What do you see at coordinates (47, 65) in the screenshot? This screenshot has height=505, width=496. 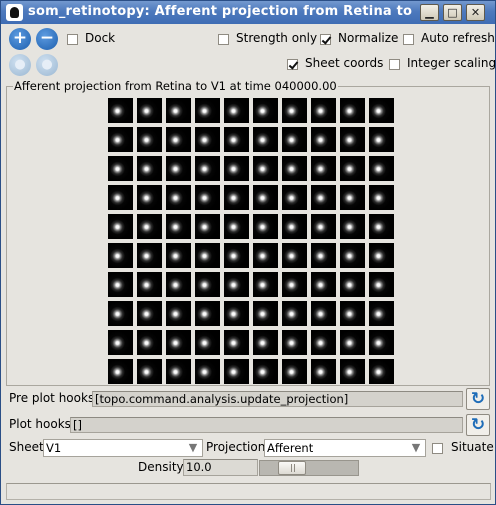 I see `forward-button: ●` at bounding box center [47, 65].